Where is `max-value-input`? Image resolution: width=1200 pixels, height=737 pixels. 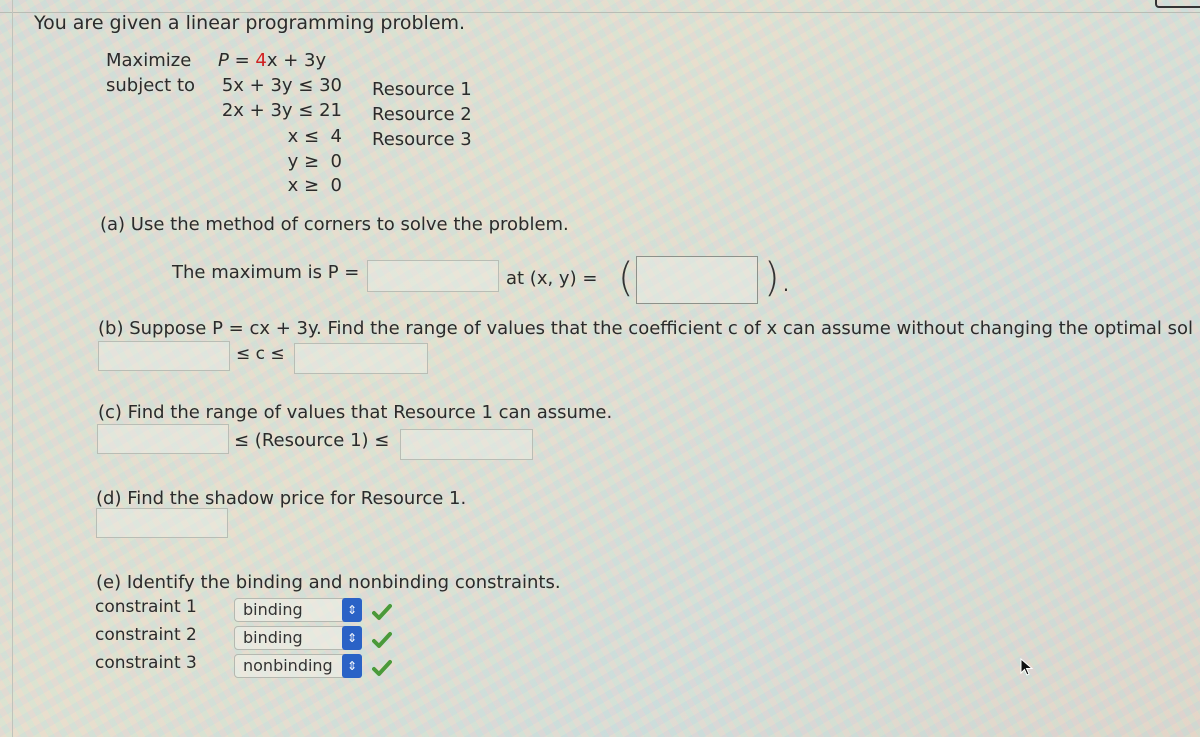
max-value-input is located at coordinates (433, 276).